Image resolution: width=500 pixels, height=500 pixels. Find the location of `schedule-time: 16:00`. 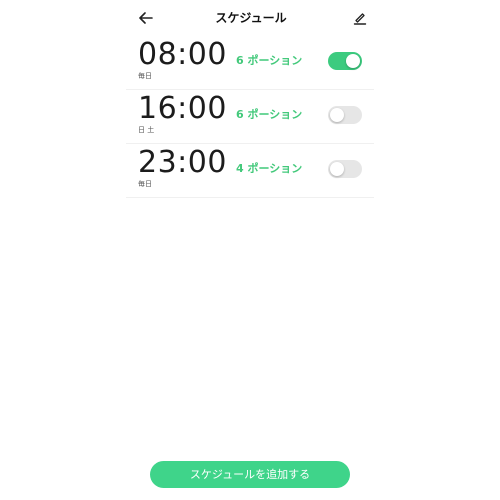

schedule-time: 16:00 is located at coordinates (182, 108).